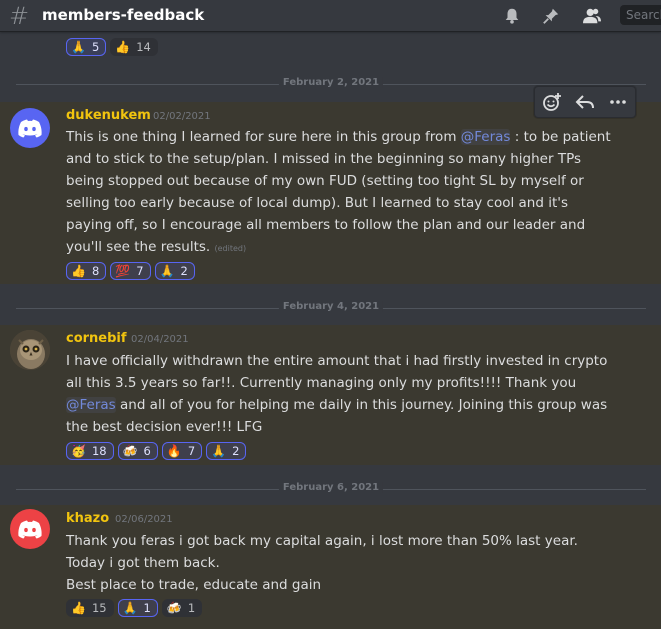 The image size is (661, 629). What do you see at coordinates (95, 271) in the screenshot?
I see `reaction-count: 8` at bounding box center [95, 271].